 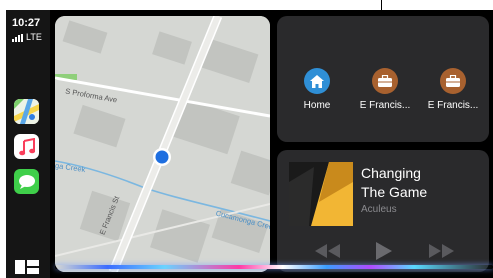 What do you see at coordinates (26, 111) in the screenshot?
I see `maps-icon` at bounding box center [26, 111].